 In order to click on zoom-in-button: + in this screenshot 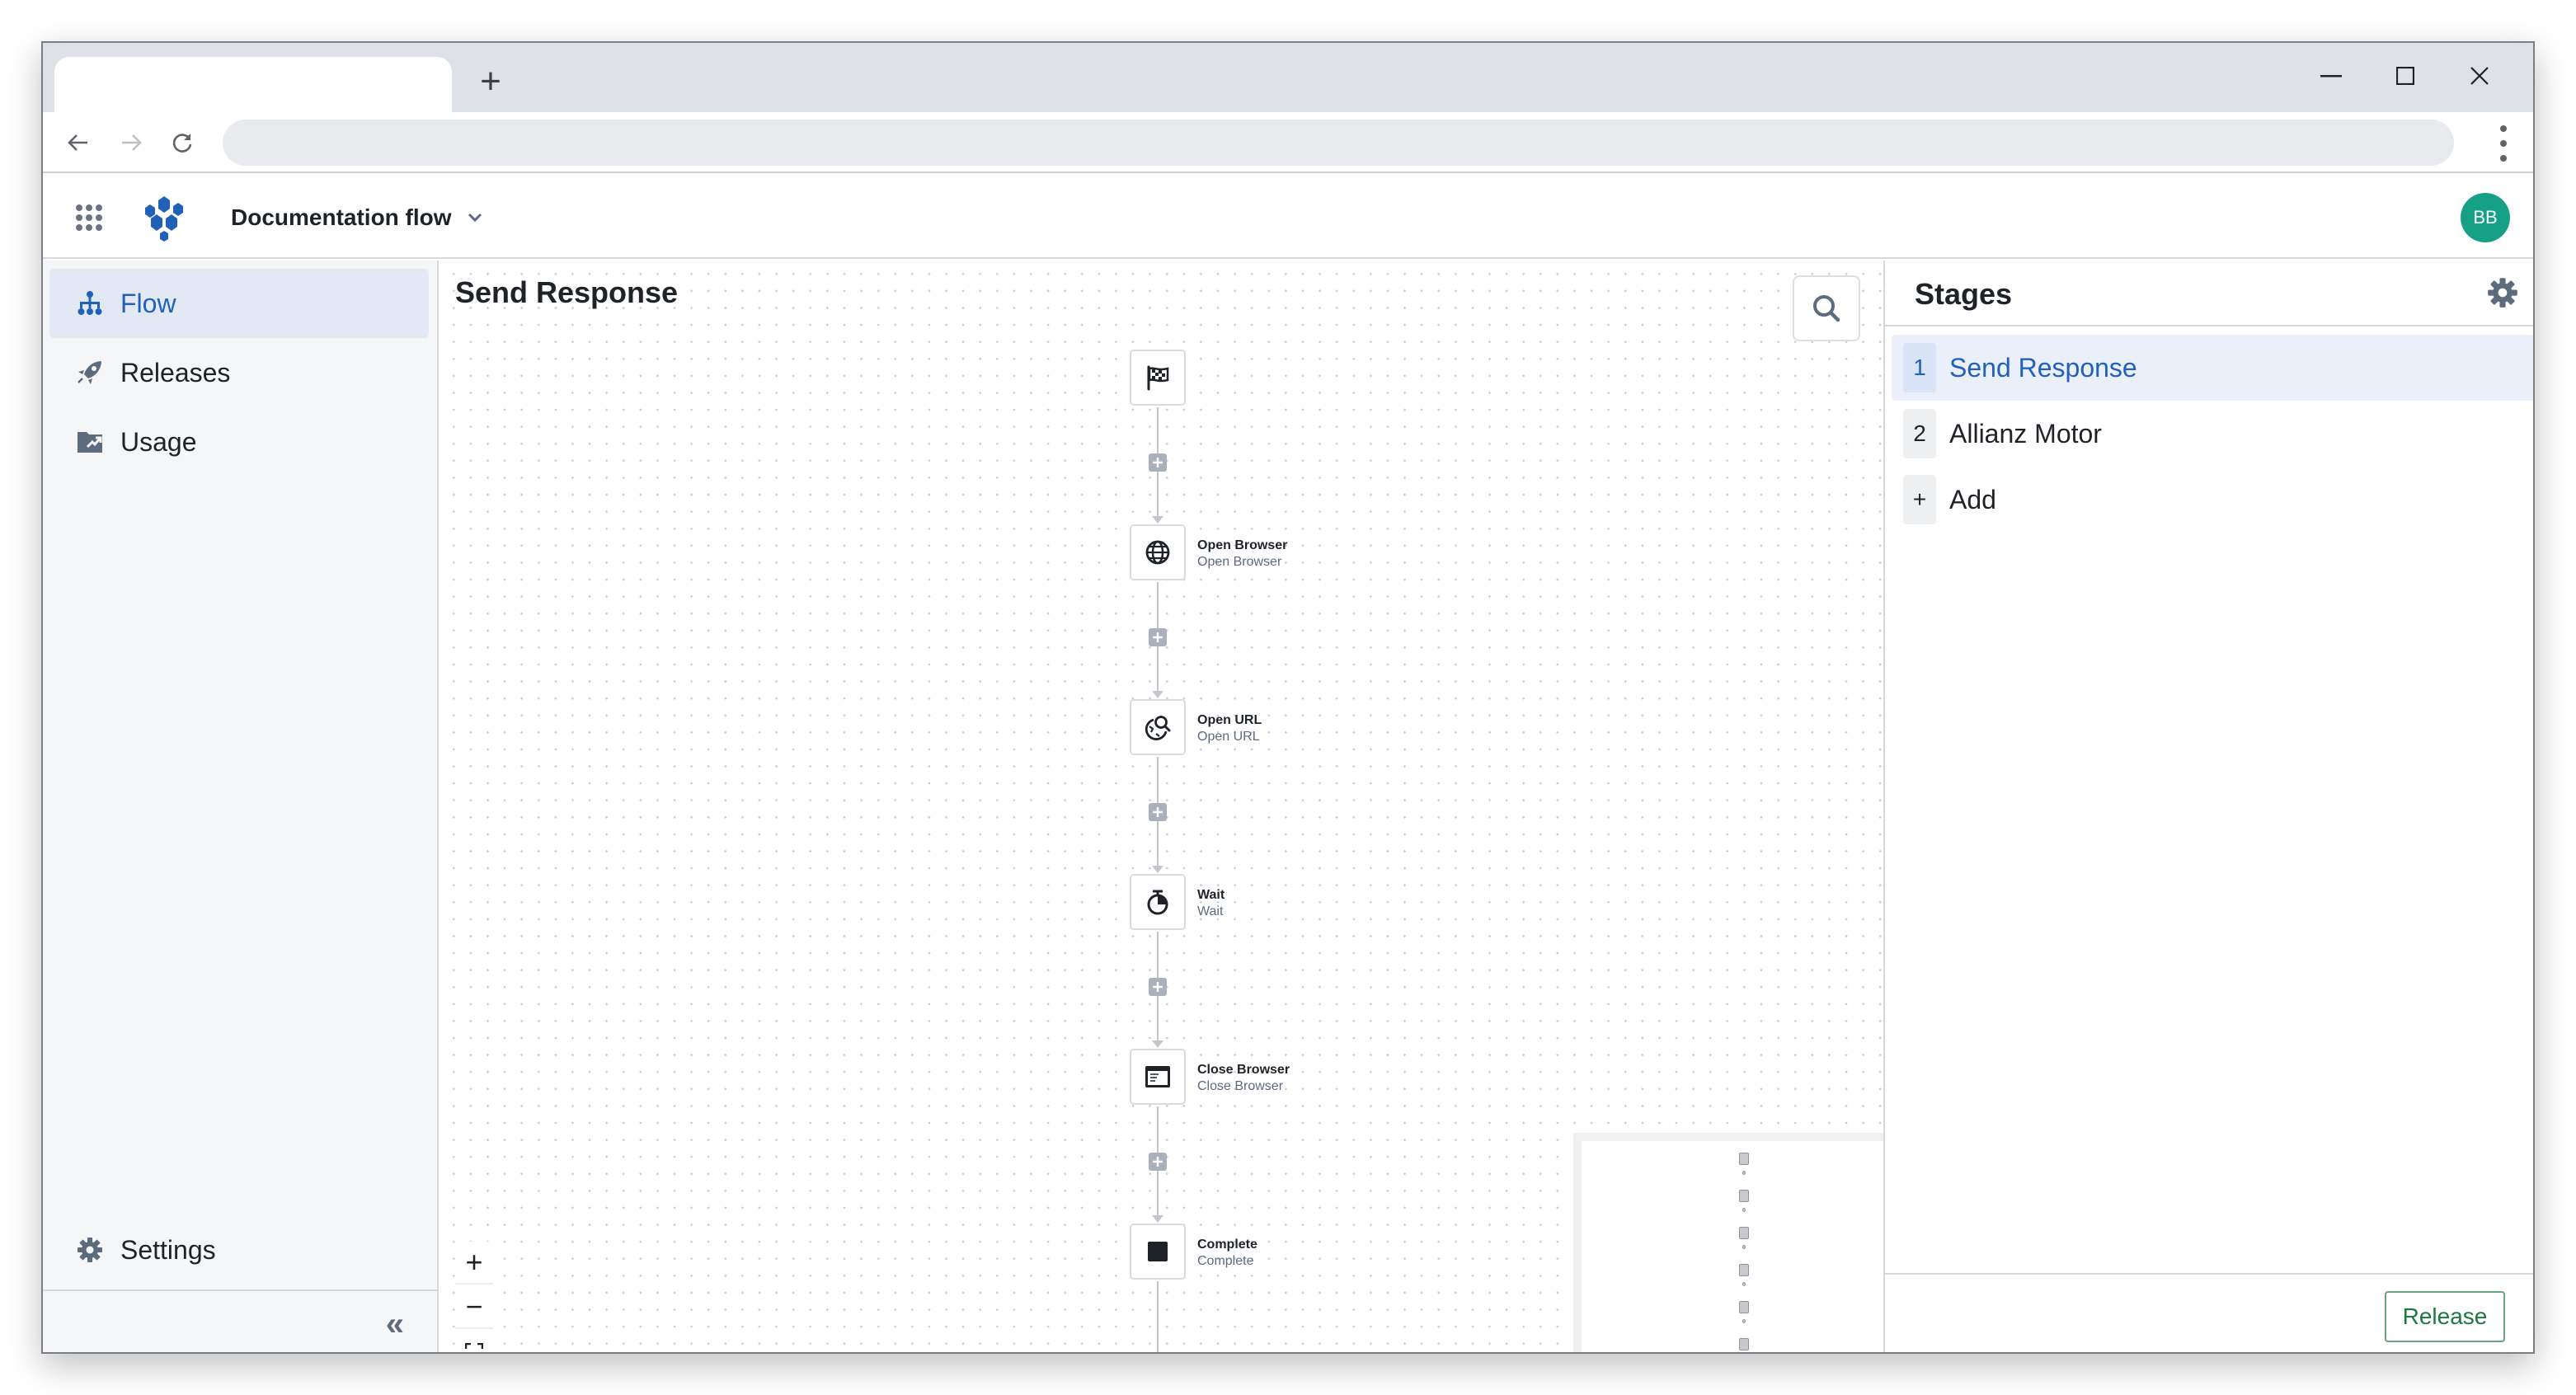, I will do `click(474, 1263)`.